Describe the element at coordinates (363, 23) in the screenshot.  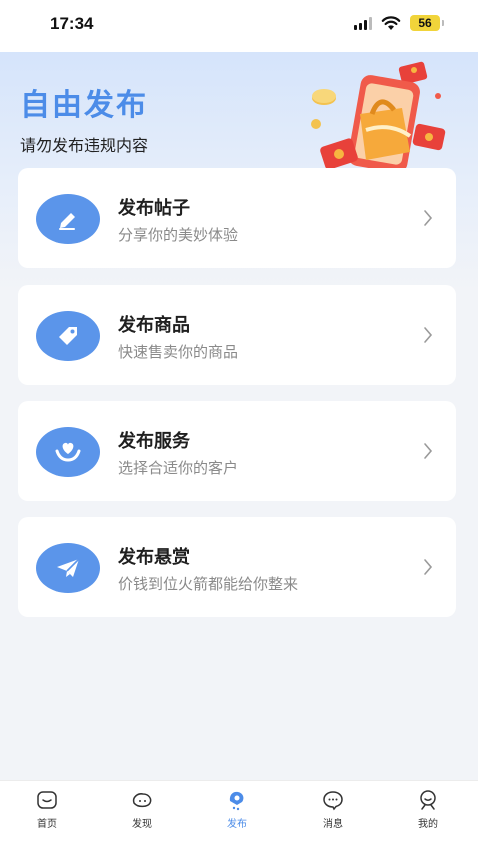
I see `signal-icon` at that location.